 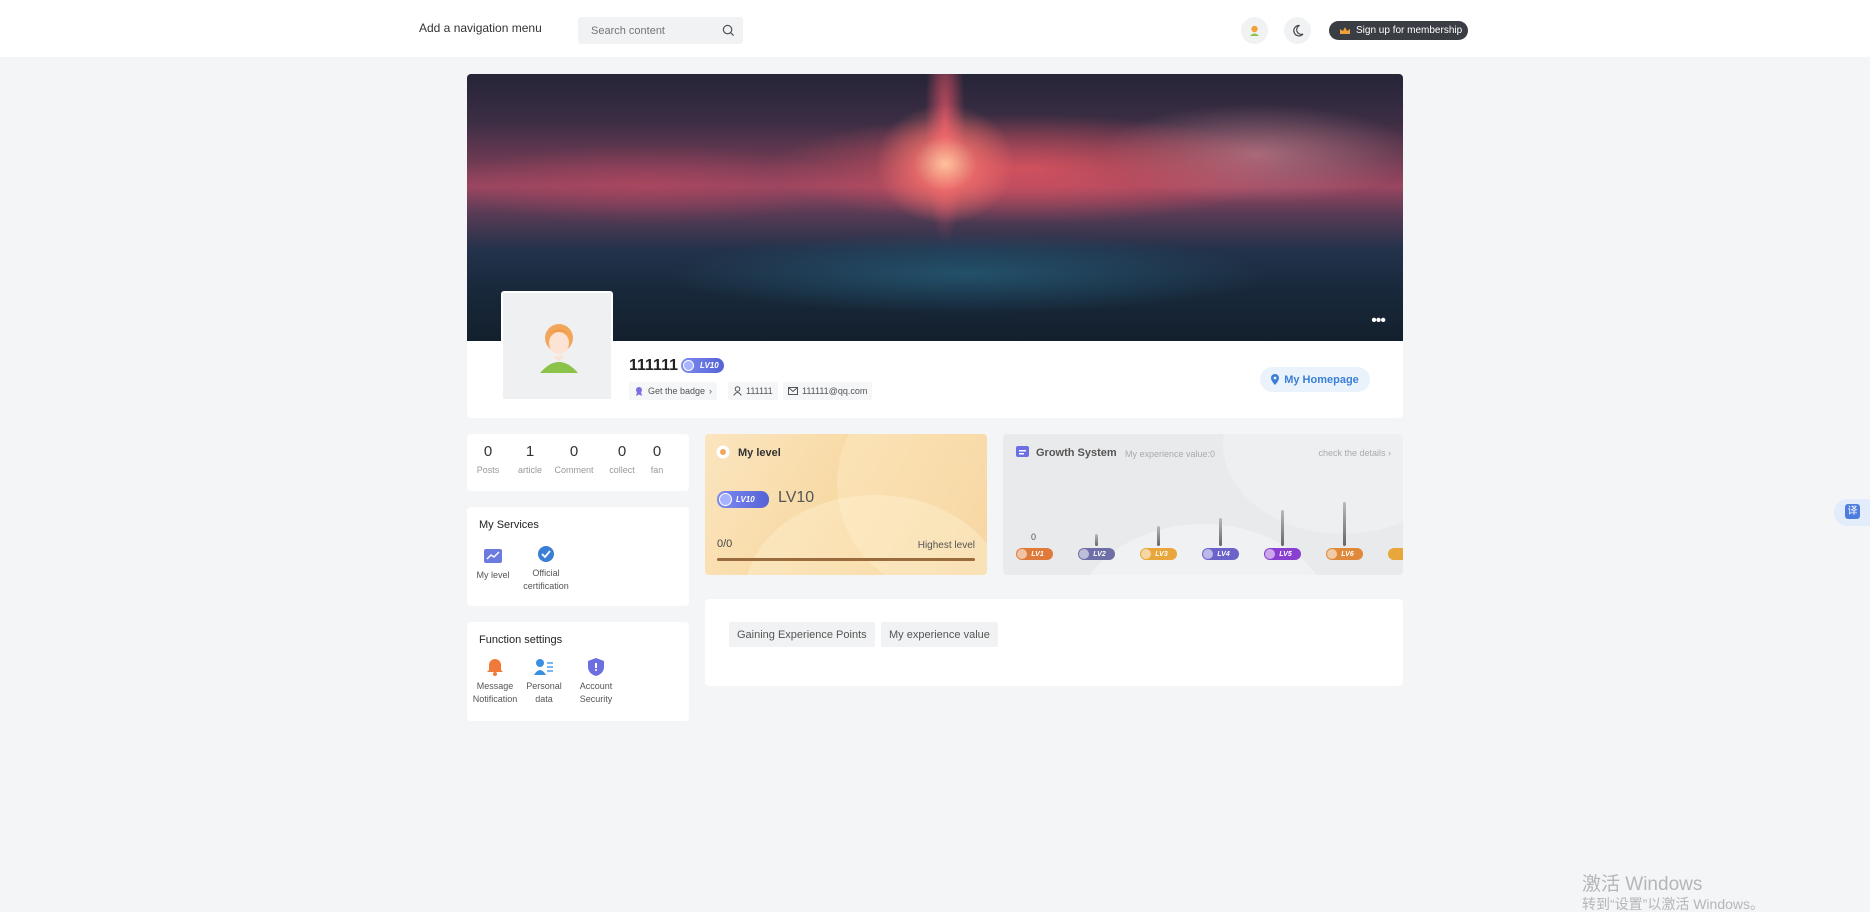 I want to click on level-status: Highest level, so click(x=946, y=545).